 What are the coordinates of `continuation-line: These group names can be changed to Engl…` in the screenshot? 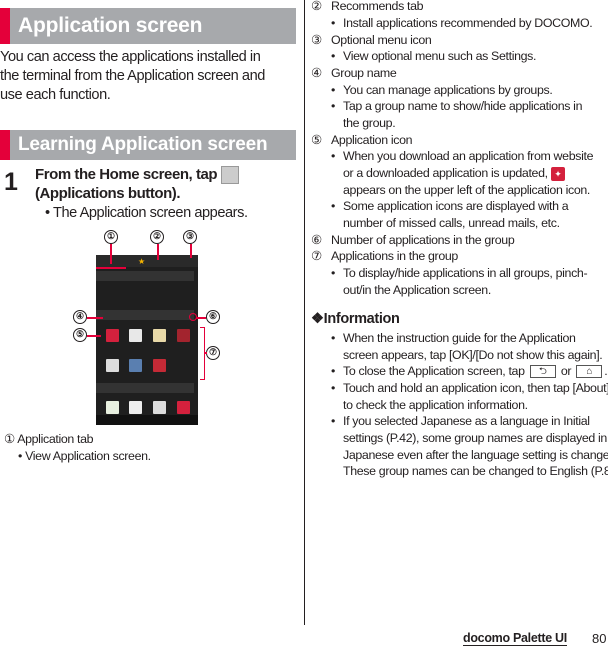 It's located at (475, 471).